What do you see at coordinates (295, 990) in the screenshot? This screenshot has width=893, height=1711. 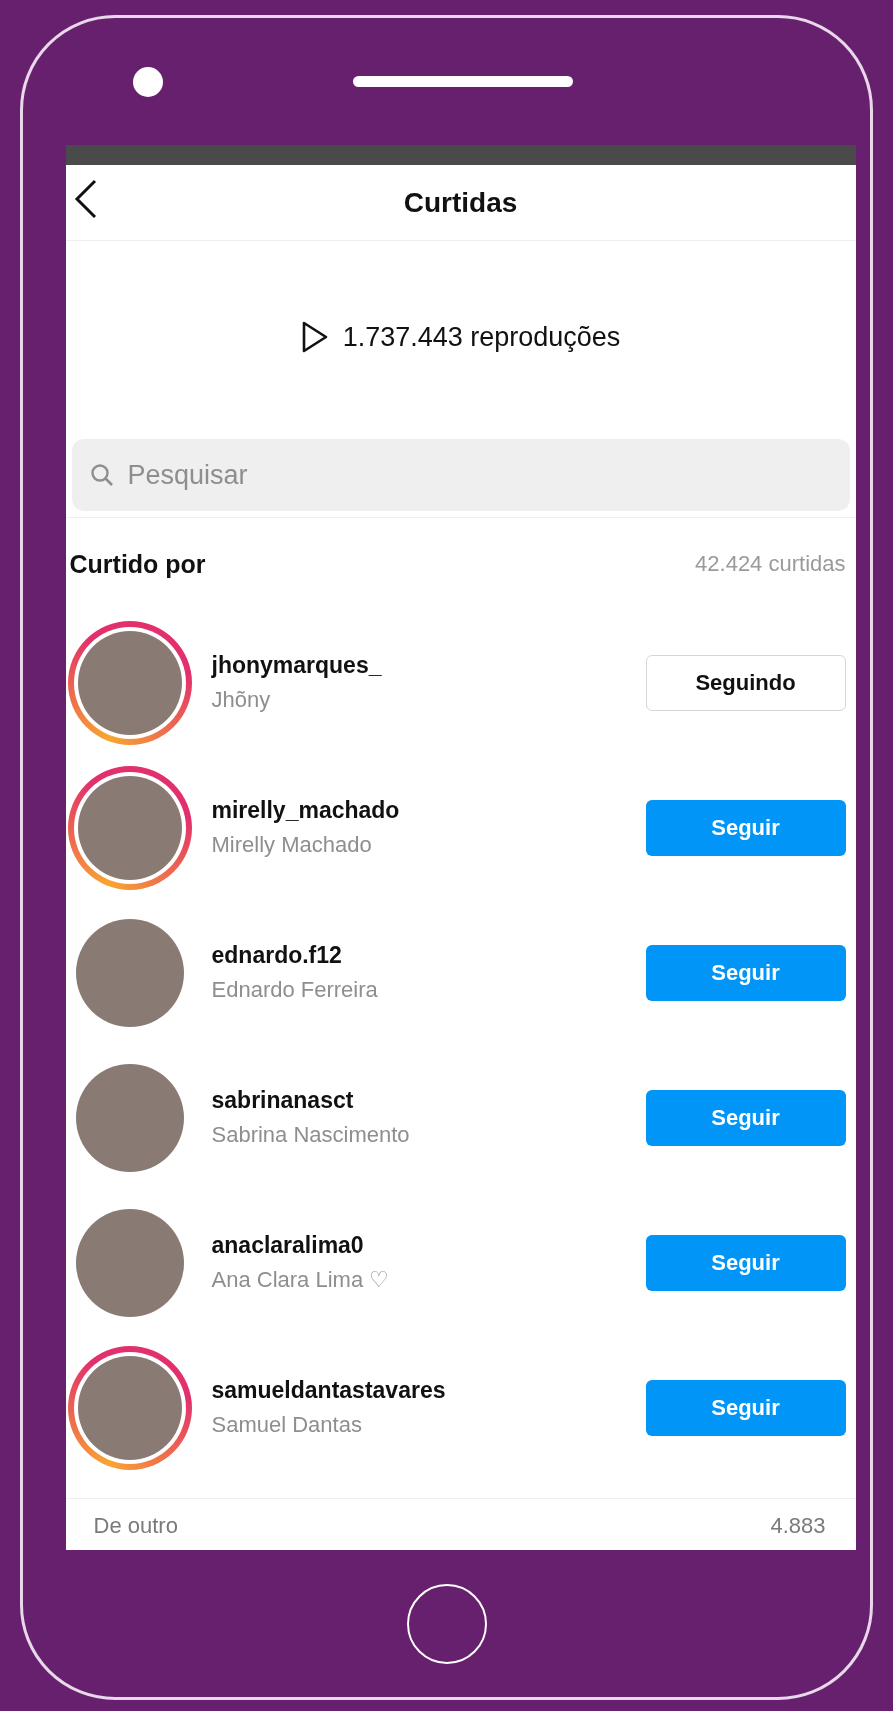 I see `full-name: Ednardo Ferreira` at bounding box center [295, 990].